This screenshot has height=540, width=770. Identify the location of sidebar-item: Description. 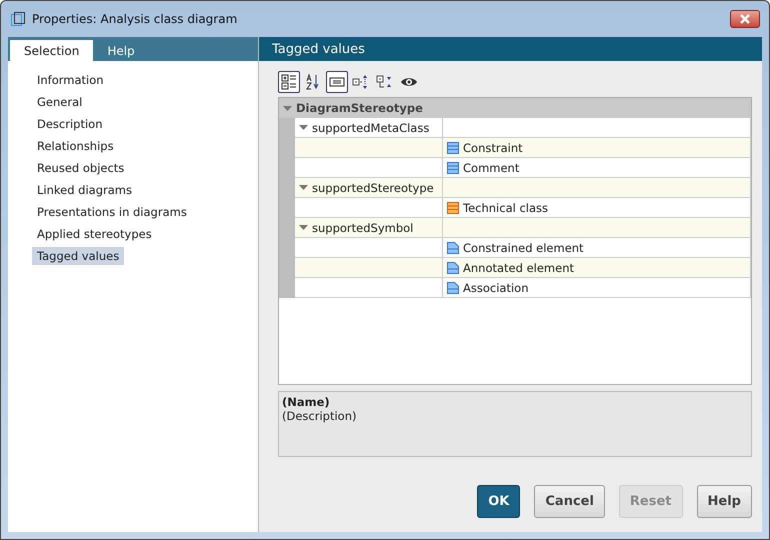
(70, 124).